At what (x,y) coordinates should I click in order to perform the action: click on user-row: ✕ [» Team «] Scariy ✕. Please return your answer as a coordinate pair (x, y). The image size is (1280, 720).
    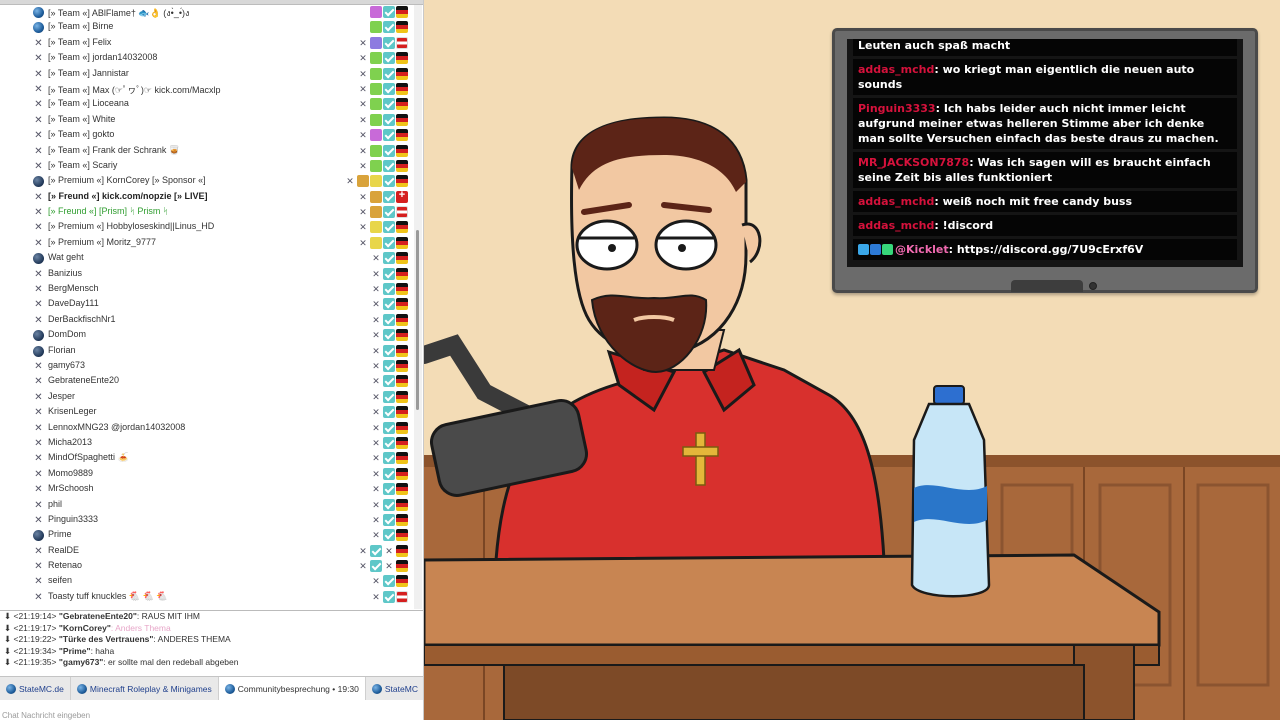
    Looking at the image, I should click on (207, 166).